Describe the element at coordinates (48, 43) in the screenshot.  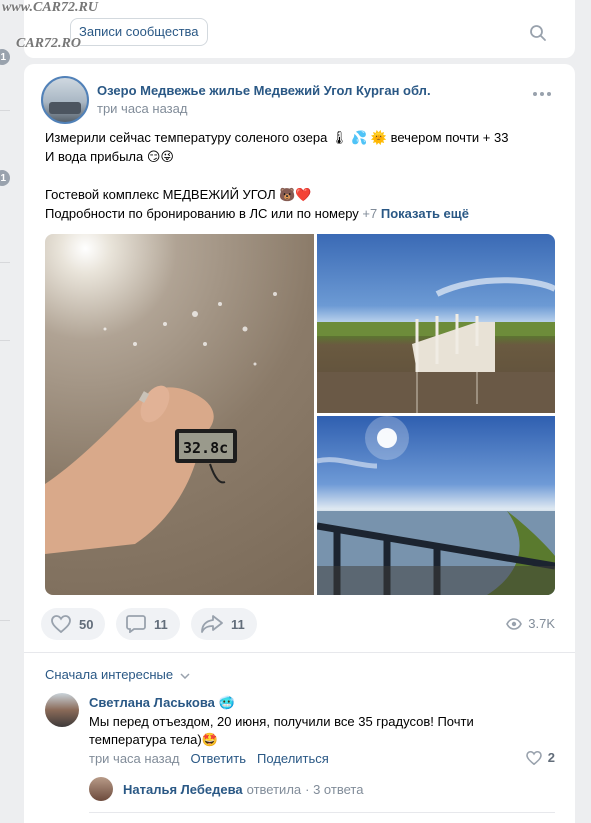
I see `watermark-line2: CAR72.RO` at that location.